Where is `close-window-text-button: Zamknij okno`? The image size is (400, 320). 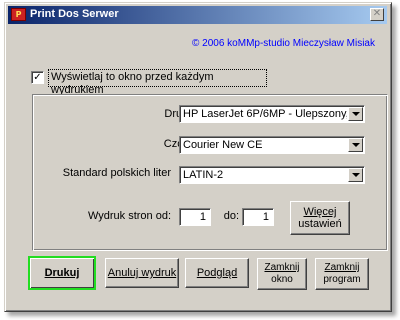 close-window-text-button: Zamknij okno is located at coordinates (282, 274).